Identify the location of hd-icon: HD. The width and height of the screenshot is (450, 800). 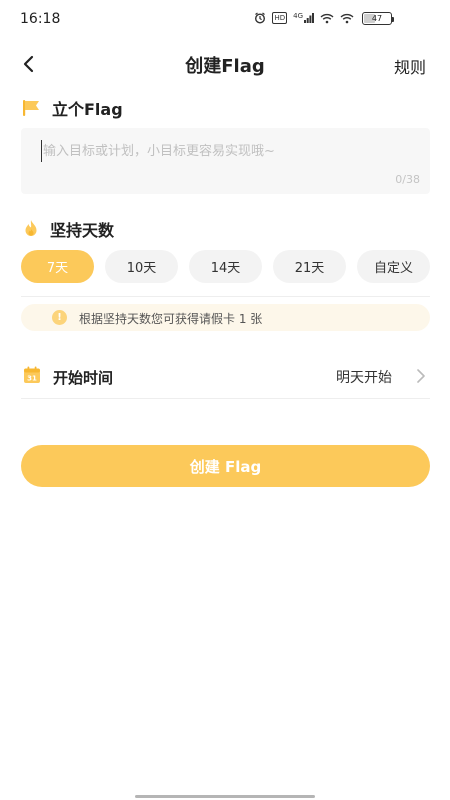
(280, 18).